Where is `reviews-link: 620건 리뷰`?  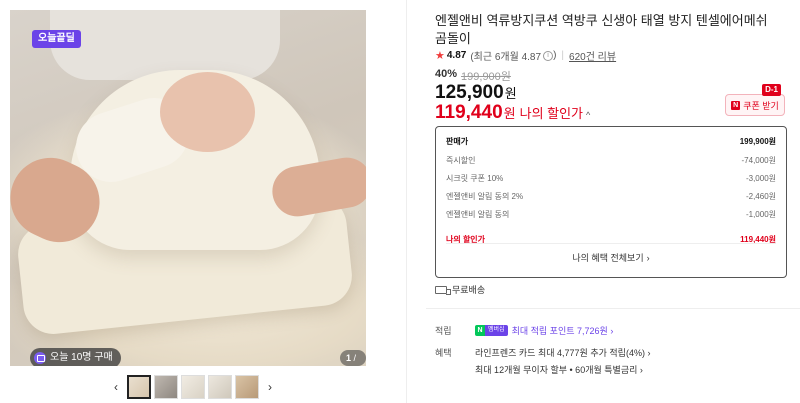 reviews-link: 620건 리뷰 is located at coordinates (592, 55).